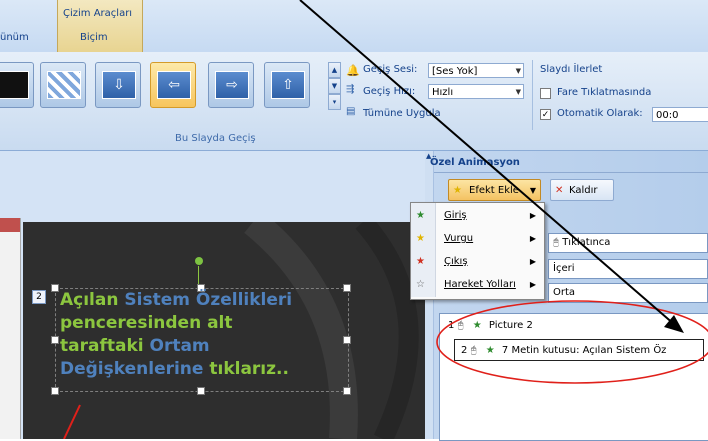 This screenshot has height=441, width=708. Describe the element at coordinates (572, 342) in the screenshot. I see `annotation-red-ellipse` at that location.